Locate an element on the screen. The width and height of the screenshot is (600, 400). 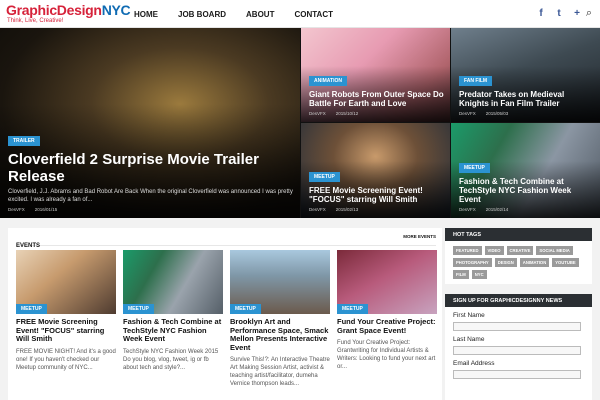
social-links: f t + is located at coordinates (559, 13).